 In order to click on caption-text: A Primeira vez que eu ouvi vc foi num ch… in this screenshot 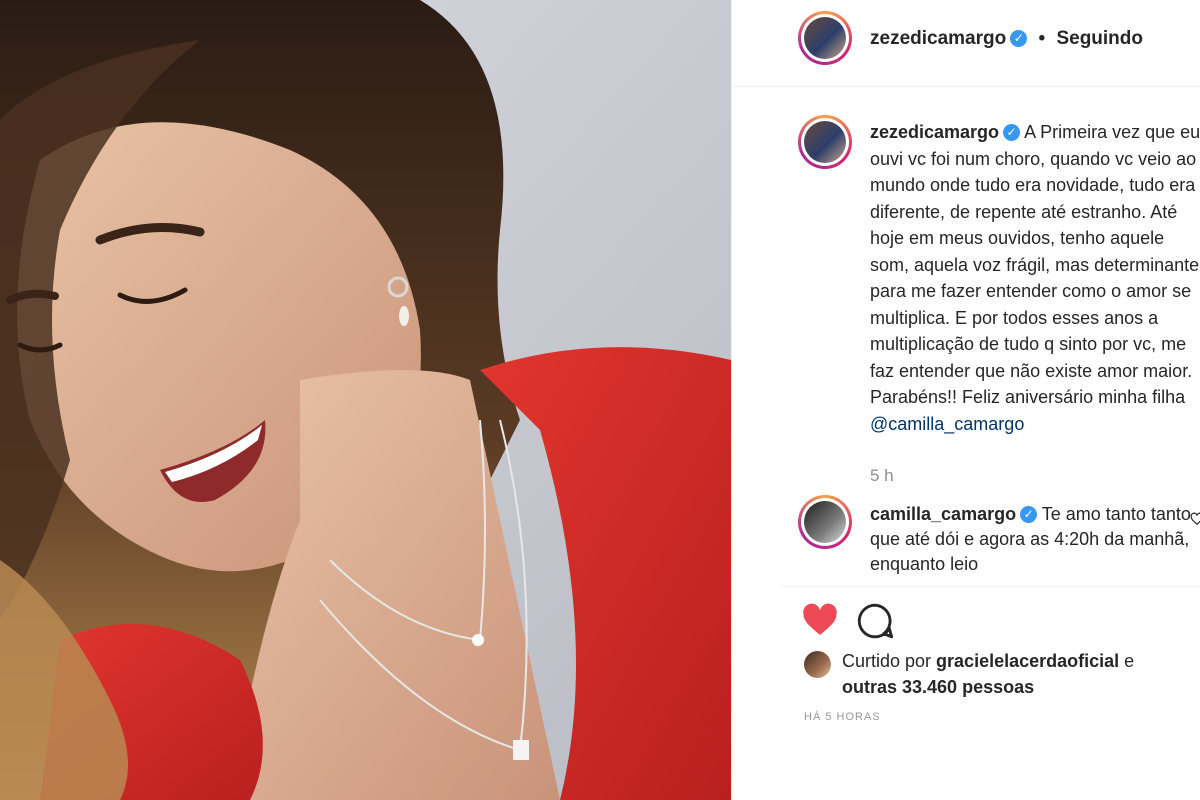, I will do `click(1035, 264)`.